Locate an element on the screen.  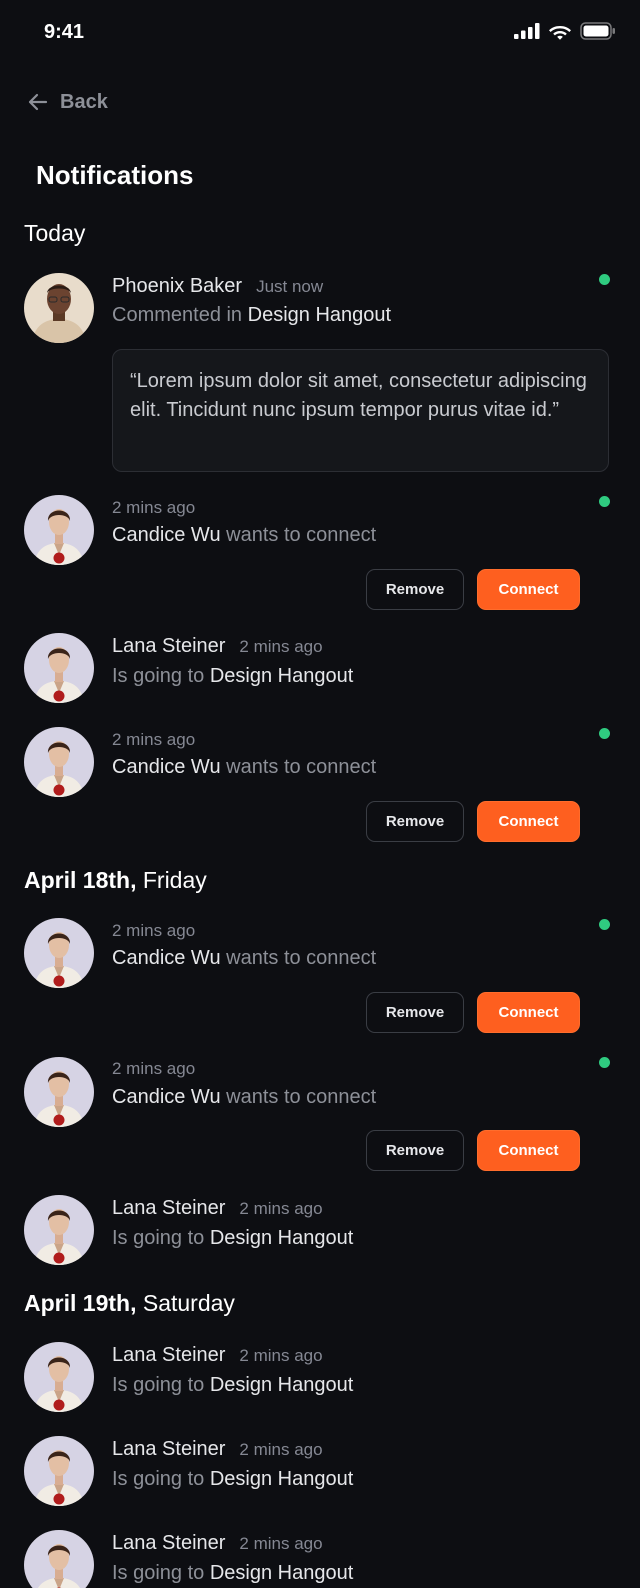
back-label: Back is located at coordinates (84, 101).